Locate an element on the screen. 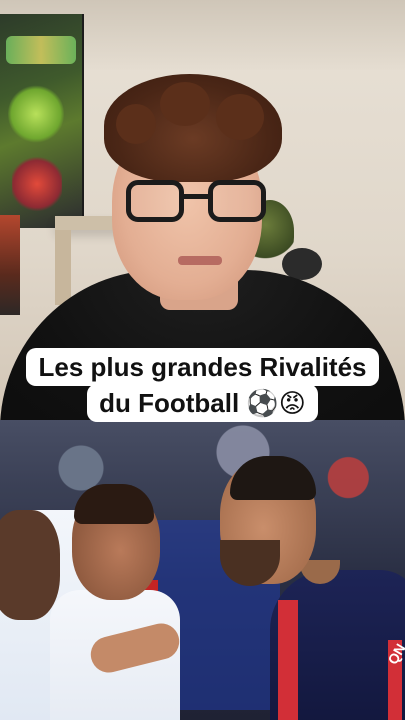  wall-poster is located at coordinates (42, 121).